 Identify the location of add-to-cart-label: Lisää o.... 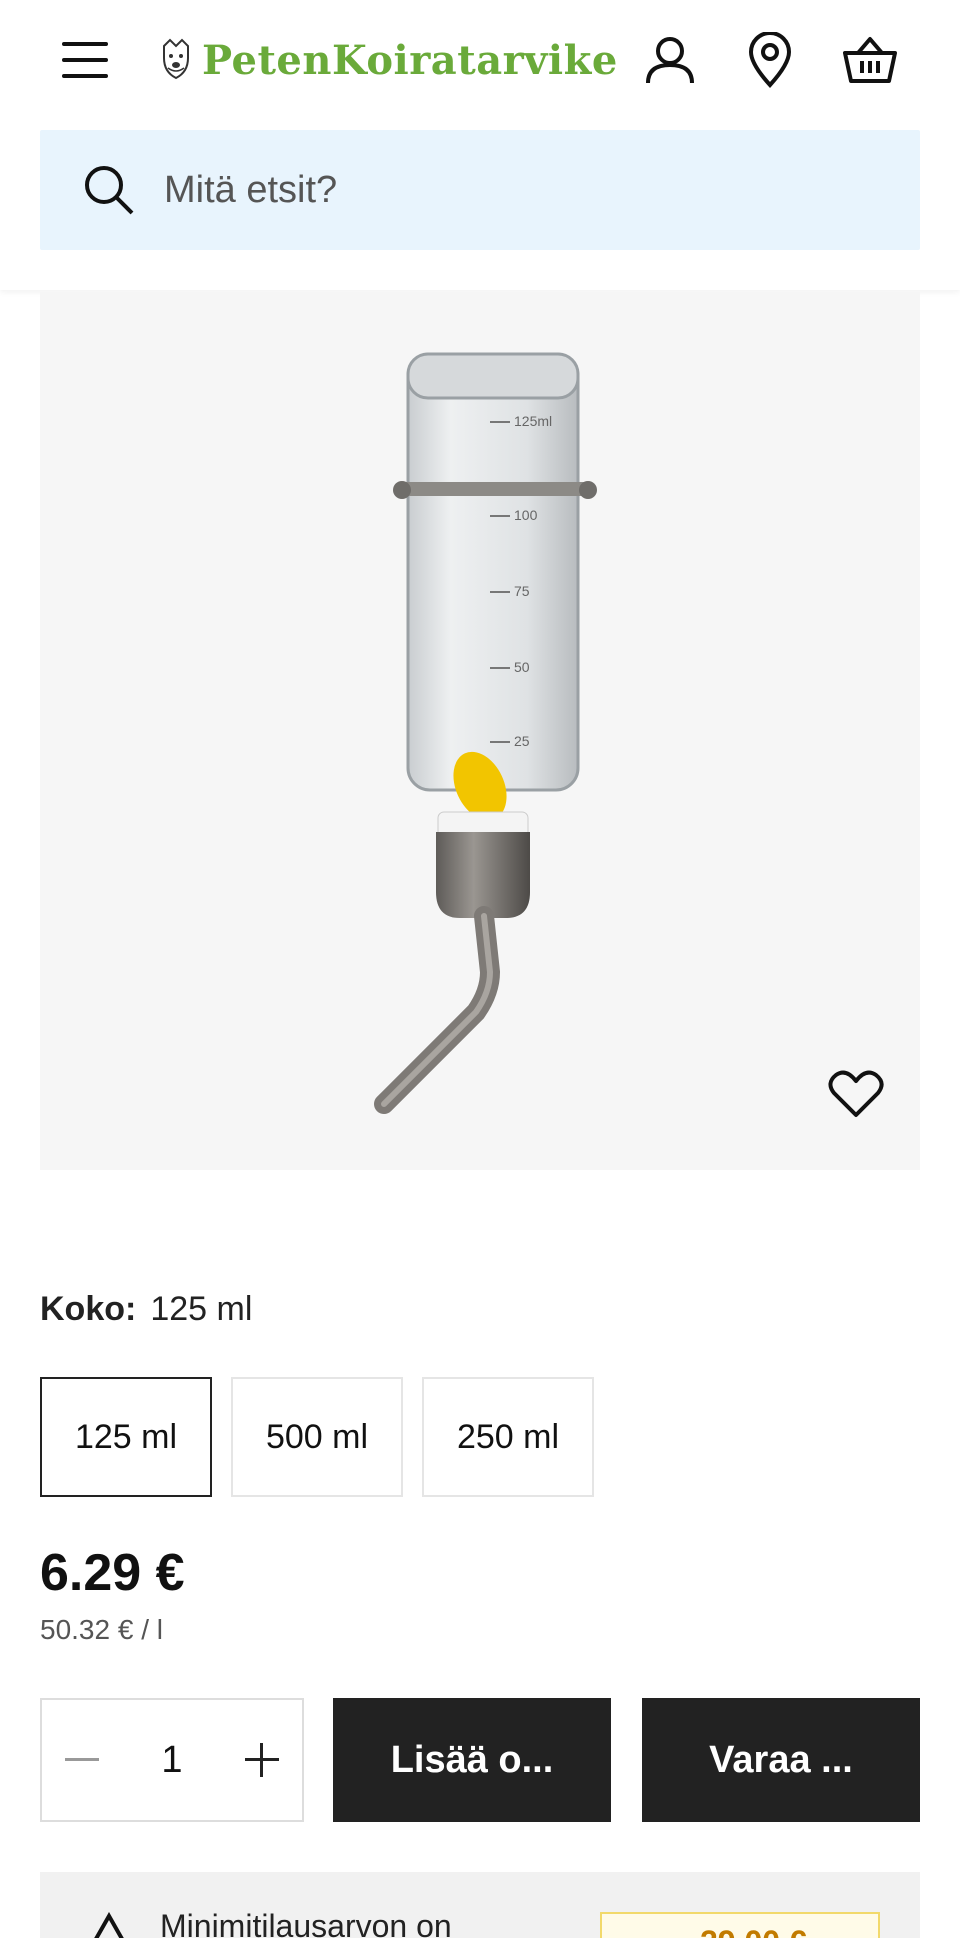
(472, 1759).